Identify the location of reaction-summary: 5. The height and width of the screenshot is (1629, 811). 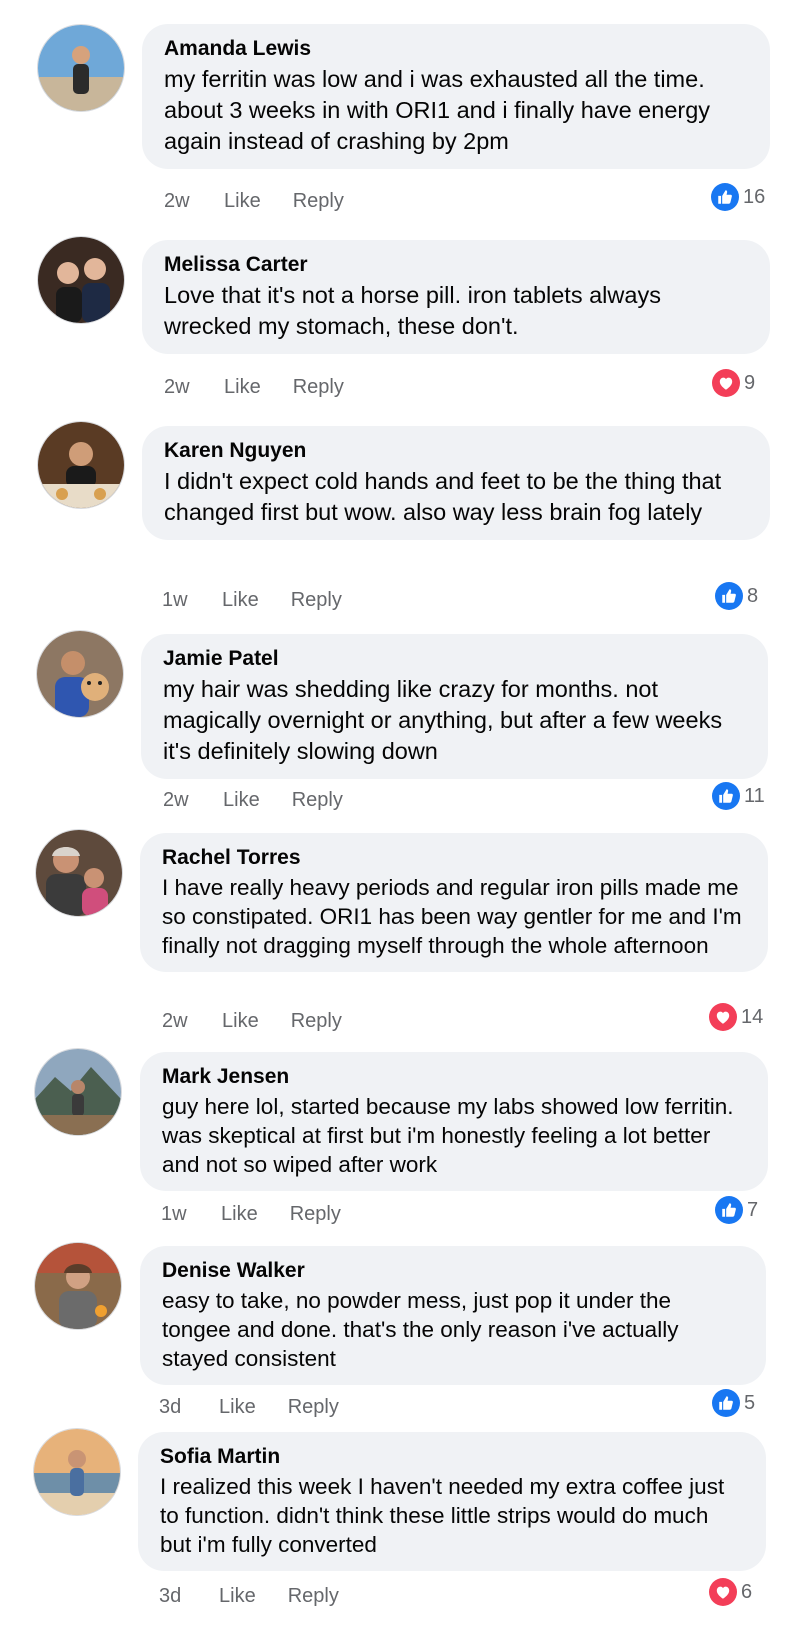
(733, 1403).